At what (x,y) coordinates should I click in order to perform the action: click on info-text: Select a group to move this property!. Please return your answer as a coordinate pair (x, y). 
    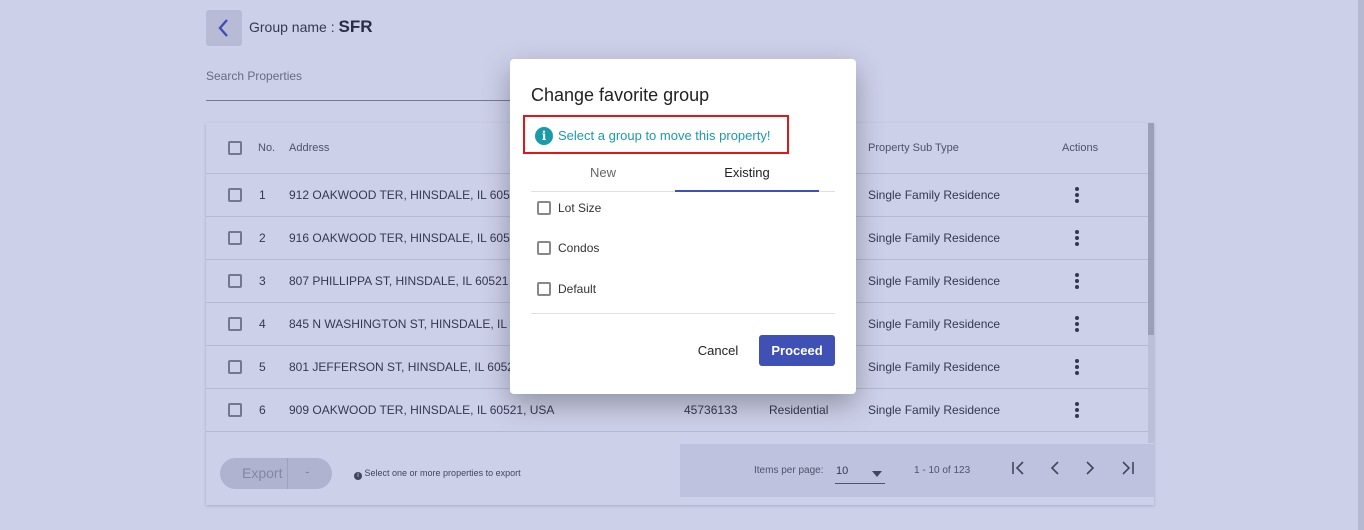
    Looking at the image, I should click on (664, 135).